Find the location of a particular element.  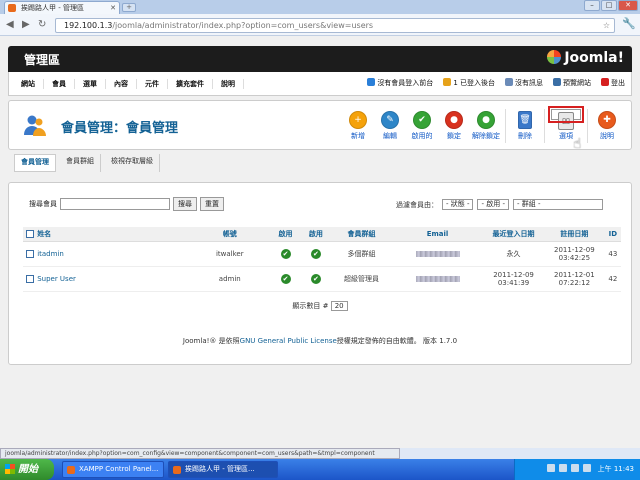

toolbar-button: ● 解除鎖定 is located at coordinates (486, 126).